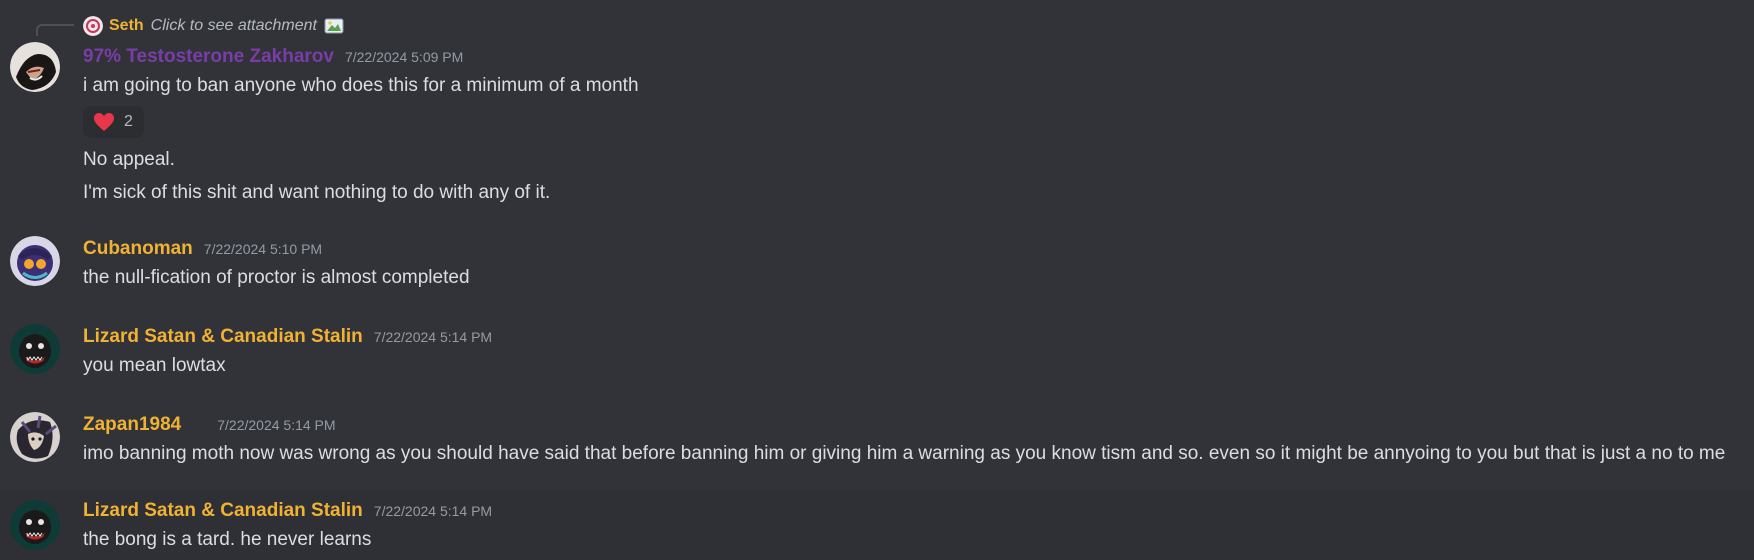 Image resolution: width=1754 pixels, height=560 pixels. I want to click on reaction-button: 2, so click(113, 122).